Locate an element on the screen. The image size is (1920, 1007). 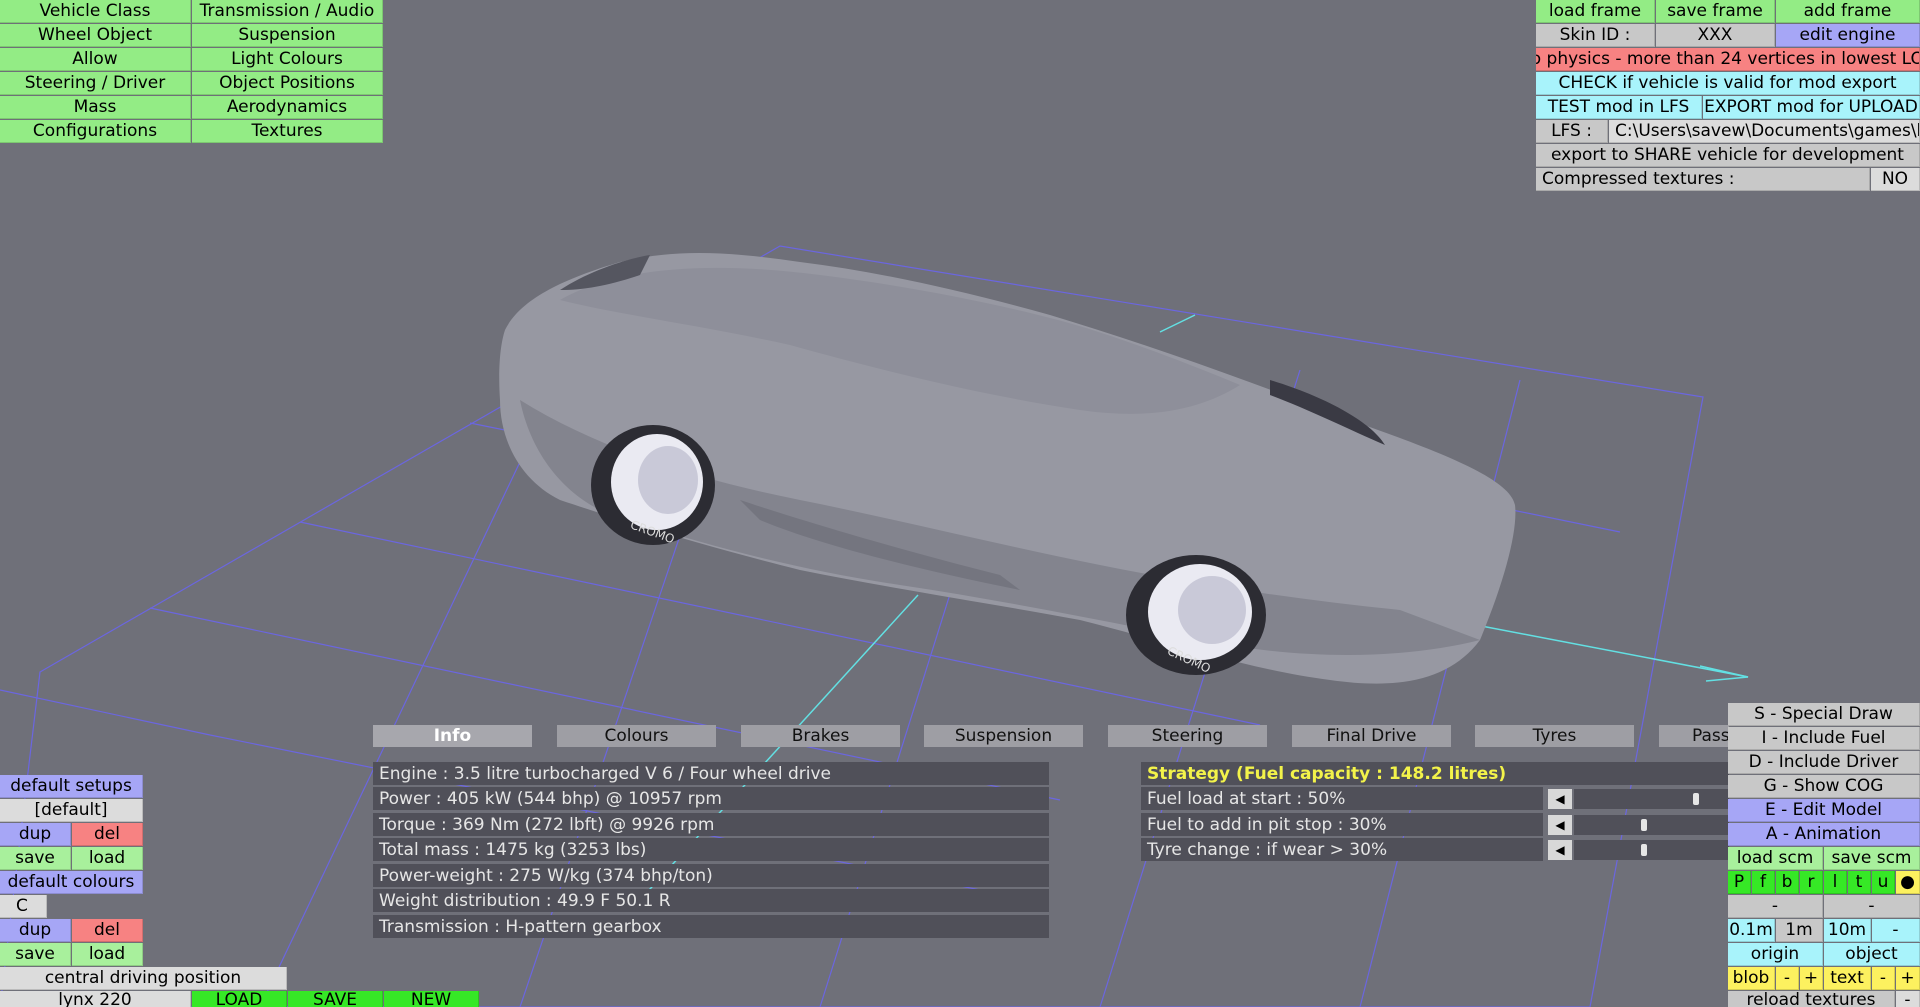
tab-brakes: Brakes is located at coordinates (820, 736).